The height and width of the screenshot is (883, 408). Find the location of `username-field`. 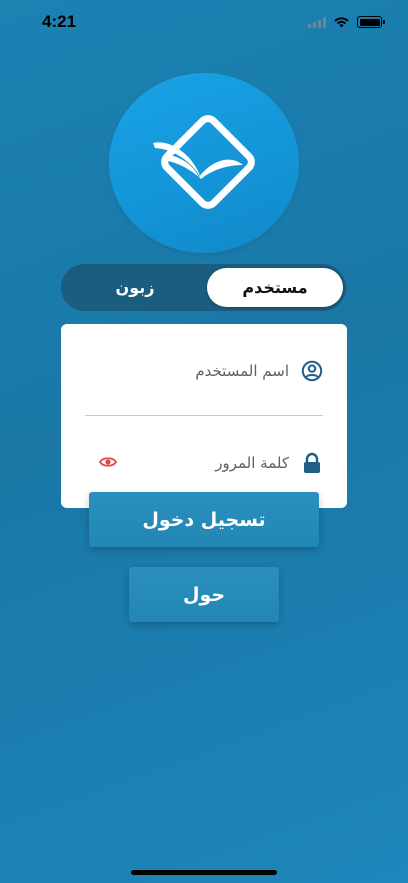

username-field is located at coordinates (204, 371).